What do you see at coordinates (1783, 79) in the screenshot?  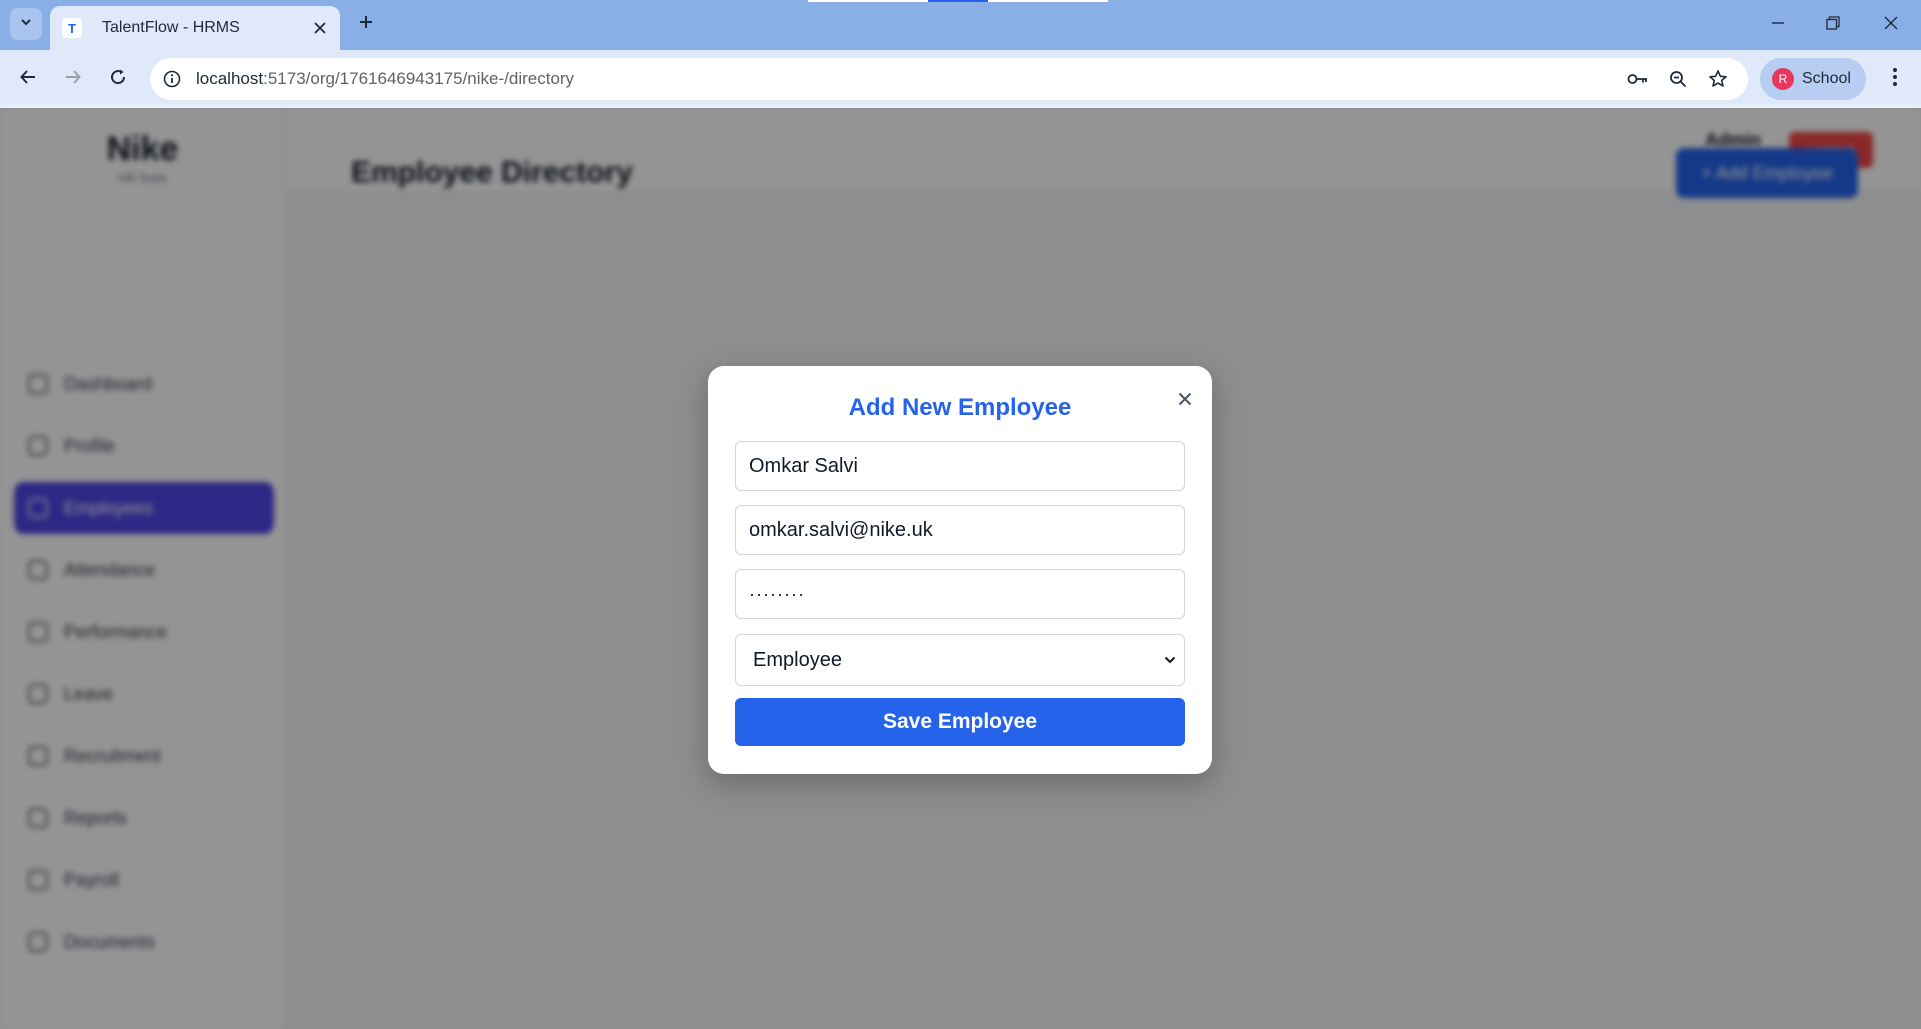 I see `avatar: R` at bounding box center [1783, 79].